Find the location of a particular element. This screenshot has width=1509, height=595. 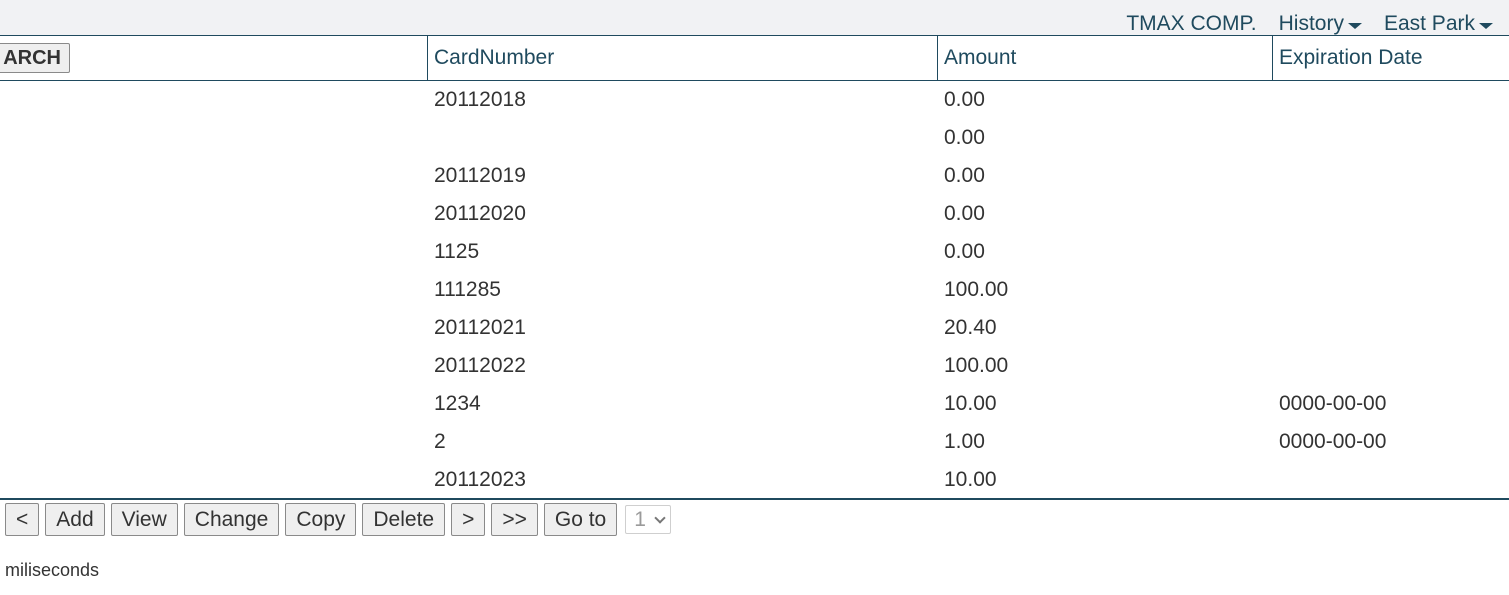

column-header-amount: Amount is located at coordinates (980, 58).